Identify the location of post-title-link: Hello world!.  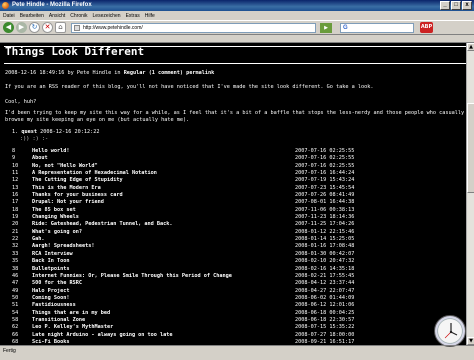
(163, 151).